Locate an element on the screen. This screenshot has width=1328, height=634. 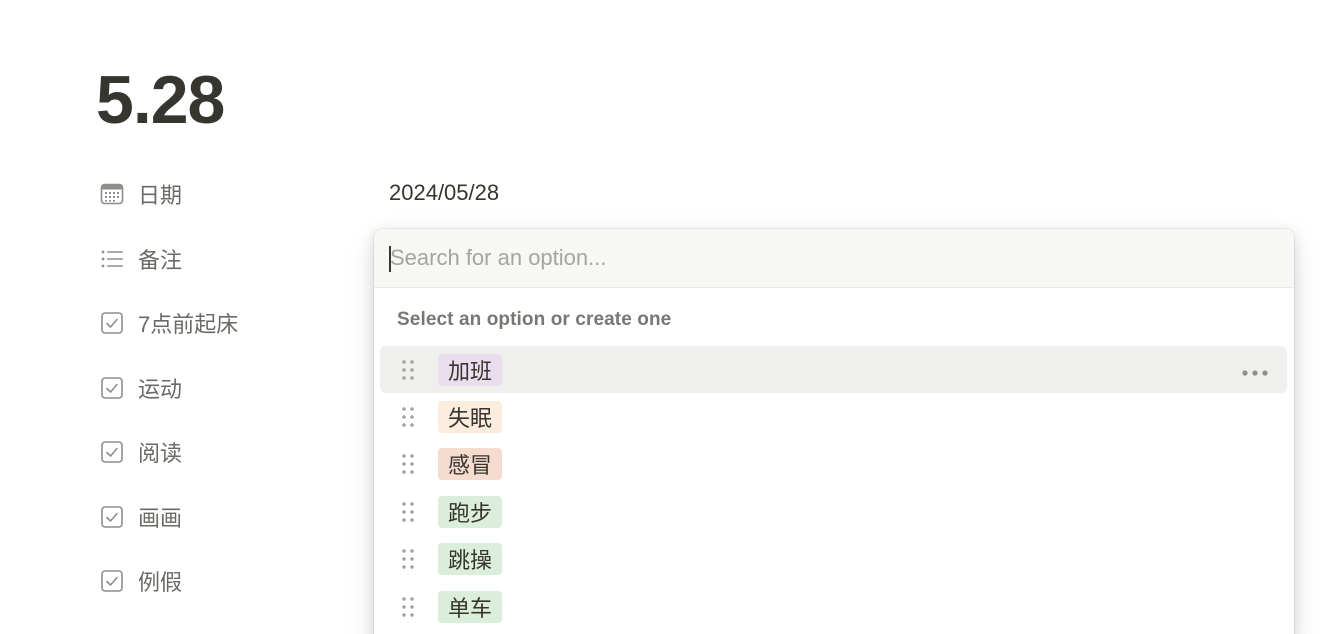
option-tag: 失眠 is located at coordinates (470, 417).